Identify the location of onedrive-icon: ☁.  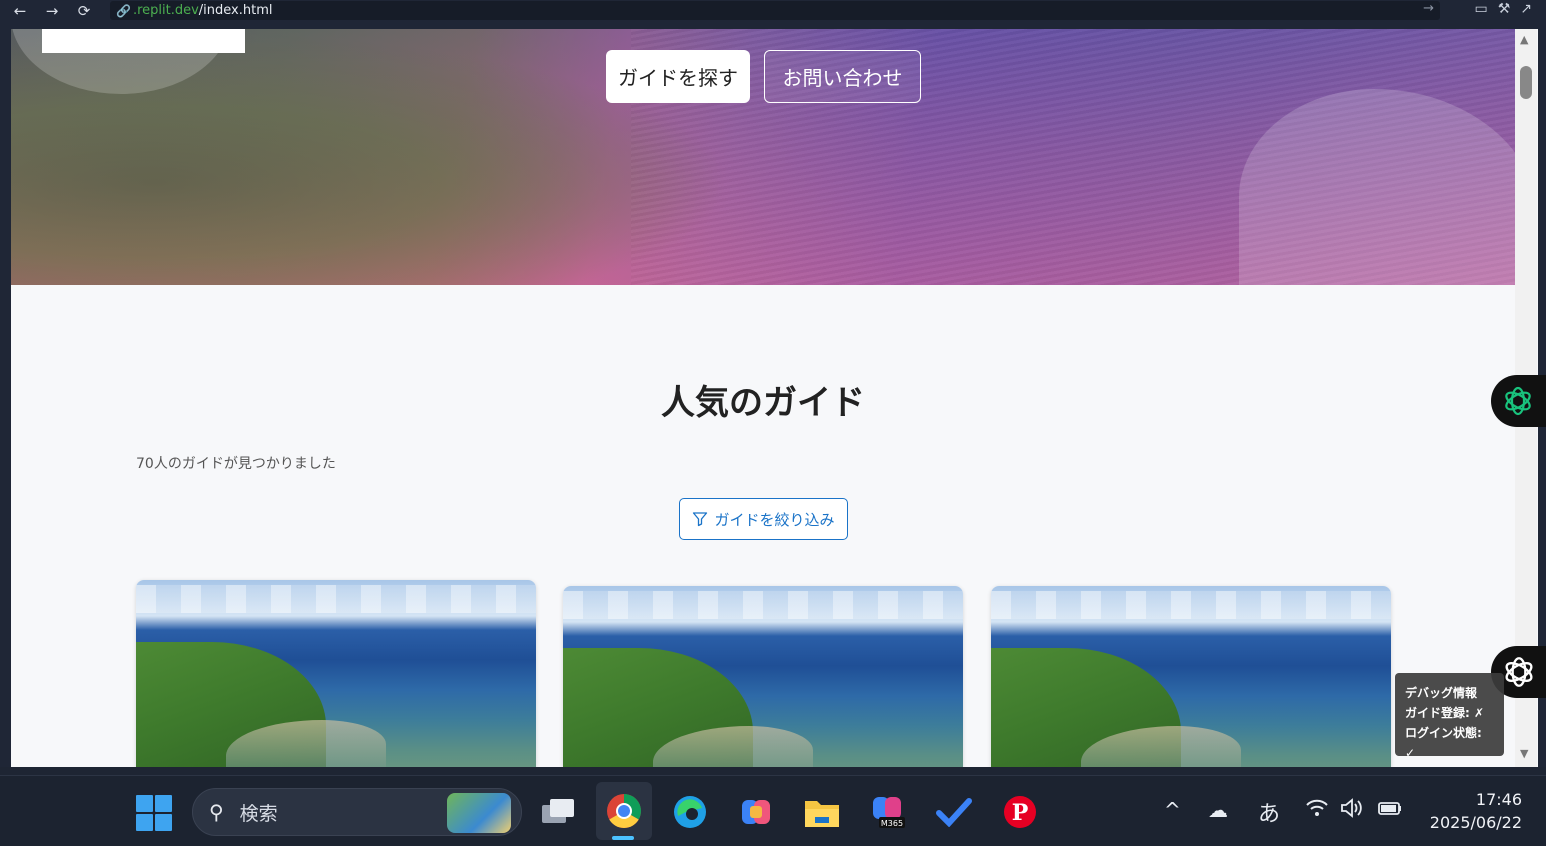
(1218, 810).